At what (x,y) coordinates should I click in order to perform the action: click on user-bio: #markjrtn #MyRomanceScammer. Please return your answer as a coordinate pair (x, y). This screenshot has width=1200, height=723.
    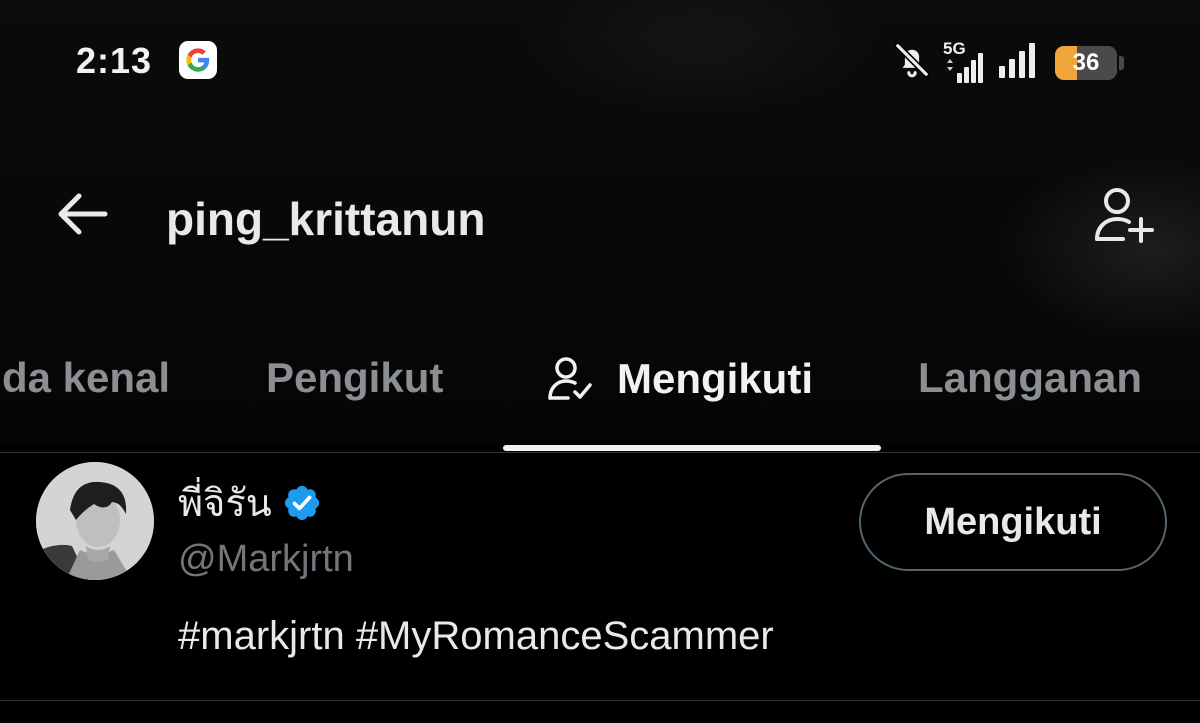
    Looking at the image, I should click on (476, 636).